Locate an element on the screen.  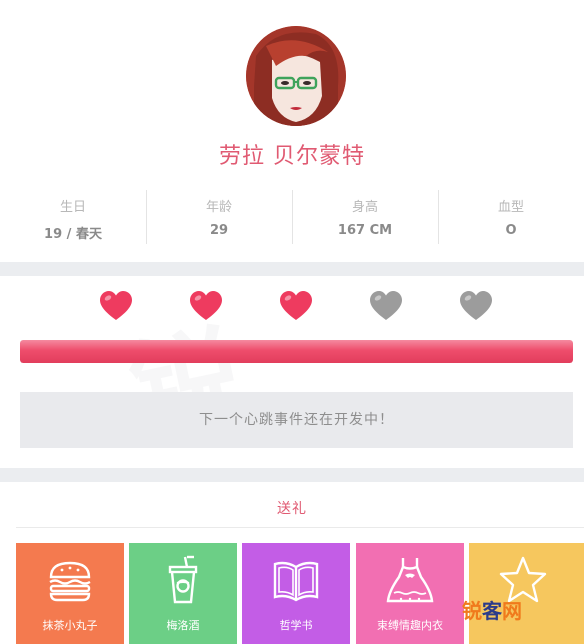
site-logo: 锐客网 is located at coordinates (500, 611).